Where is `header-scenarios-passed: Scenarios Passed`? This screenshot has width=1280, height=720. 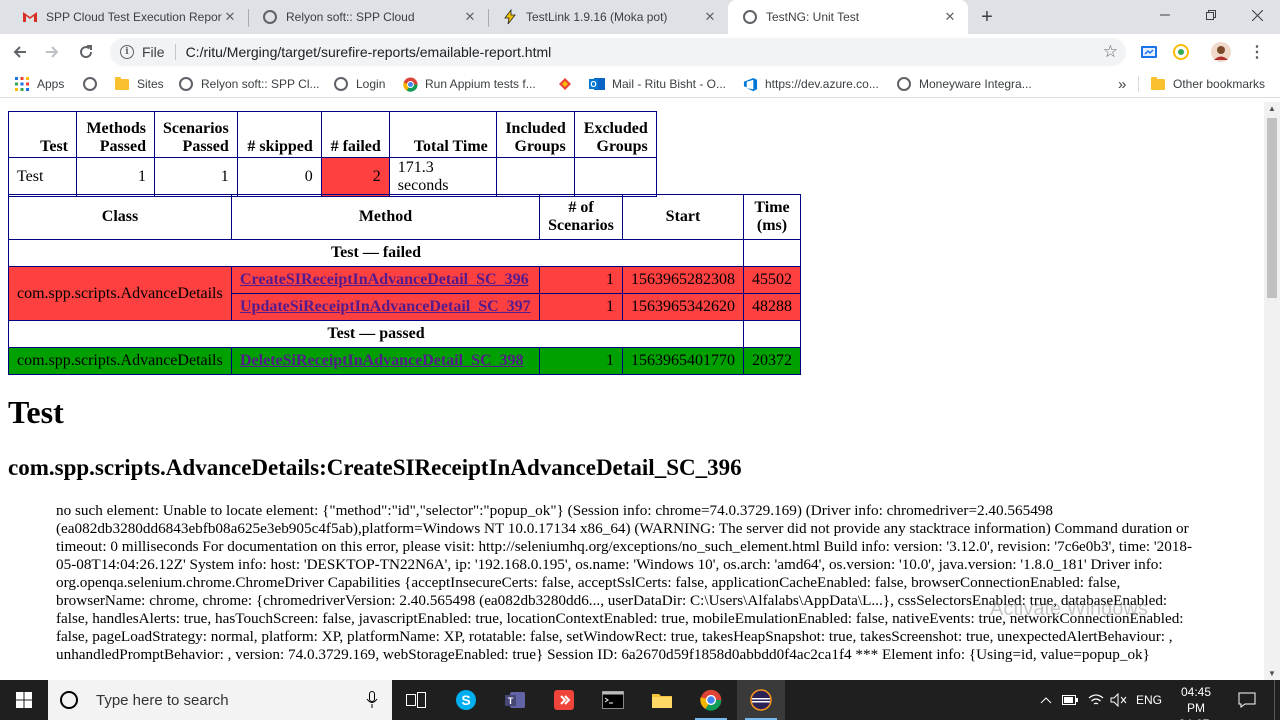 header-scenarios-passed: Scenarios Passed is located at coordinates (196, 134).